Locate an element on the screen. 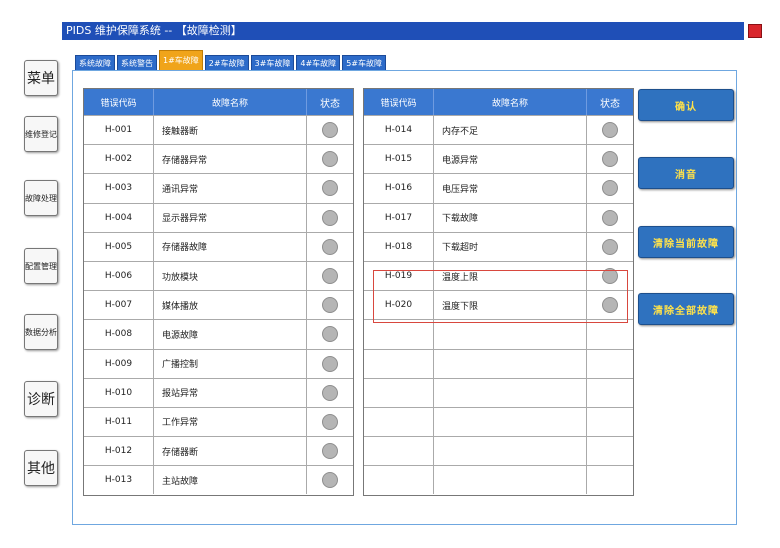  tab-car-4: 4#车故障 is located at coordinates (318, 62).